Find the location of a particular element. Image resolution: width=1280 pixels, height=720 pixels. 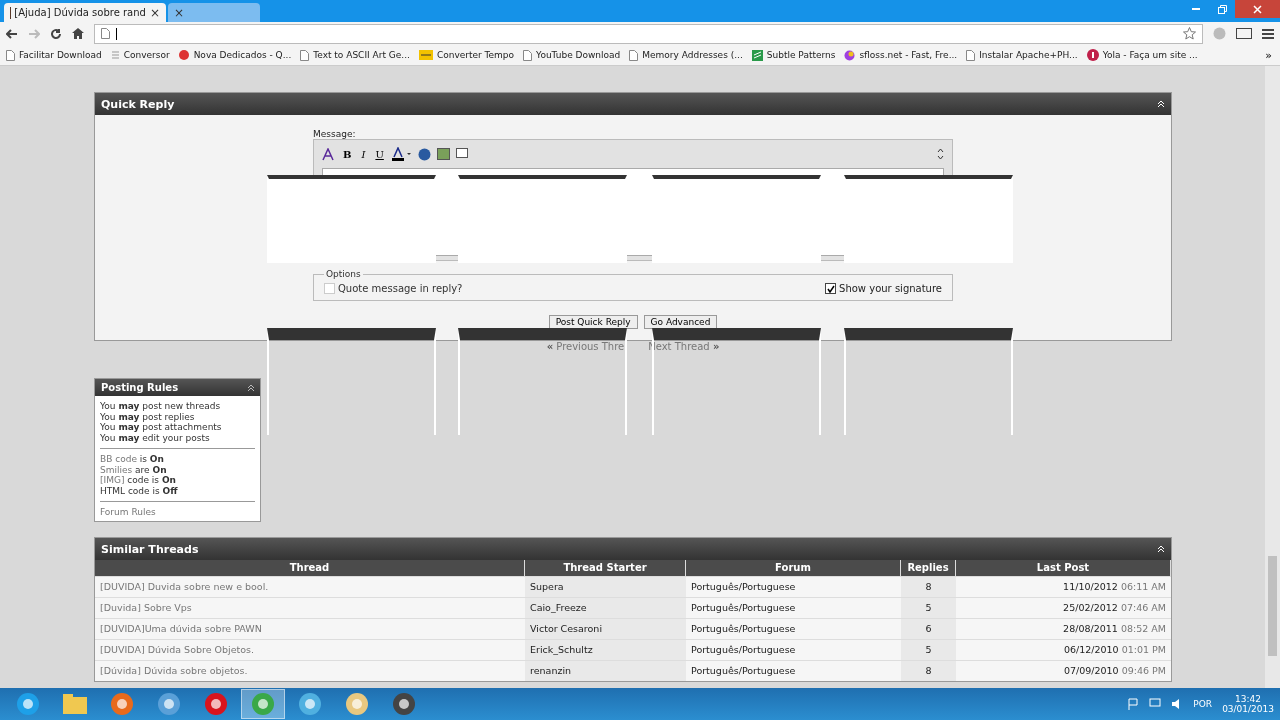

setting-line: HTML code is Off is located at coordinates (139, 490).